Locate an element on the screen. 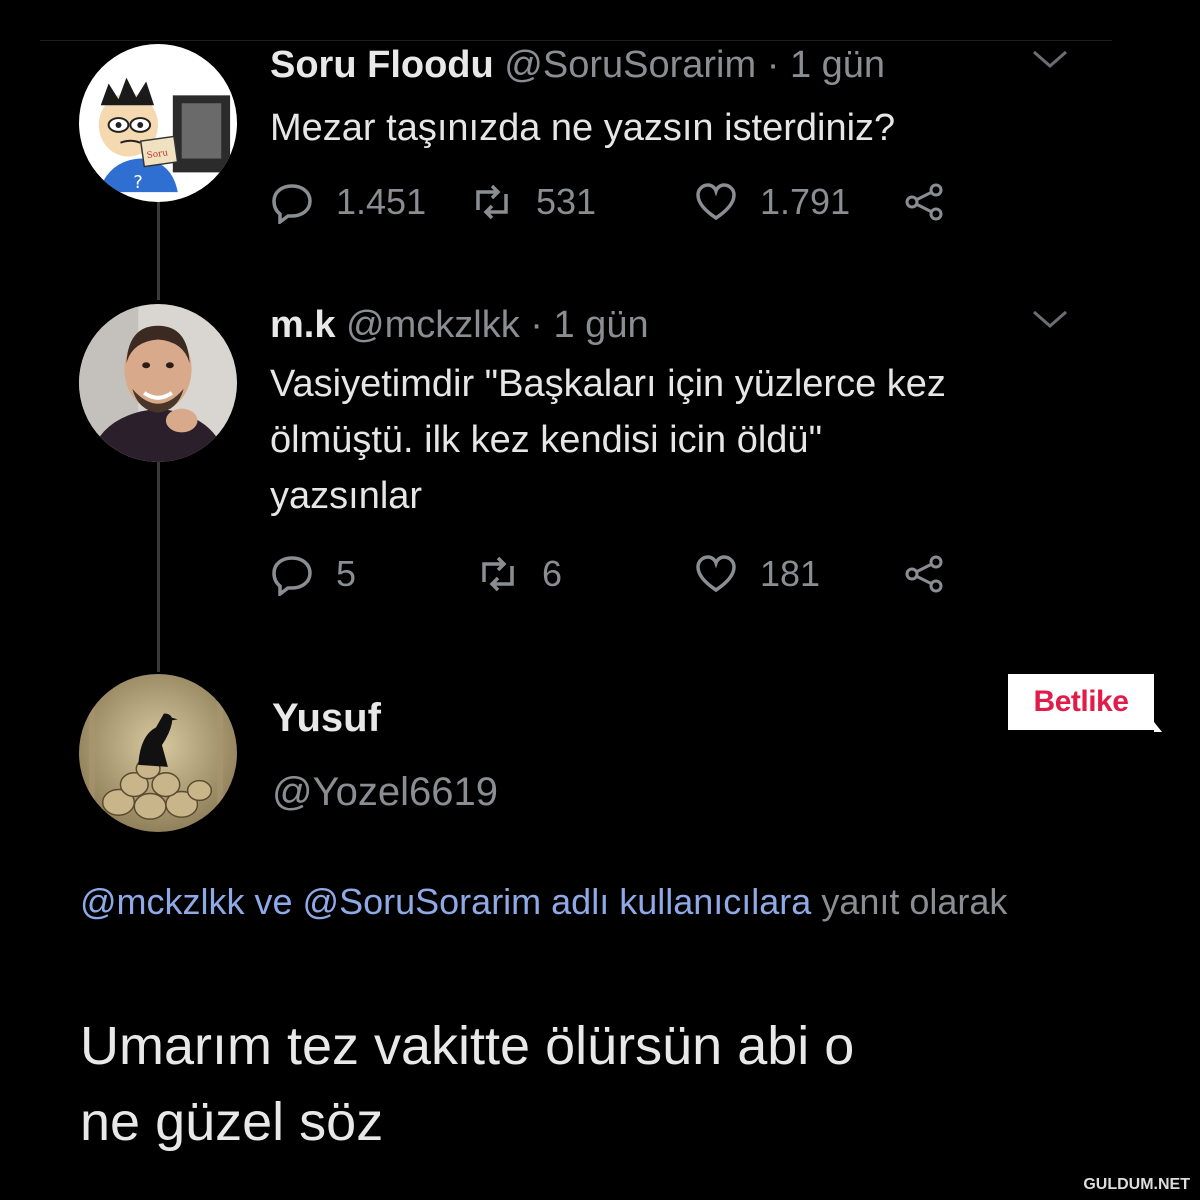 The height and width of the screenshot is (1200, 1200). tweet-header: Soru Floodu @SoruSorarim · 1 gün is located at coordinates (577, 65).